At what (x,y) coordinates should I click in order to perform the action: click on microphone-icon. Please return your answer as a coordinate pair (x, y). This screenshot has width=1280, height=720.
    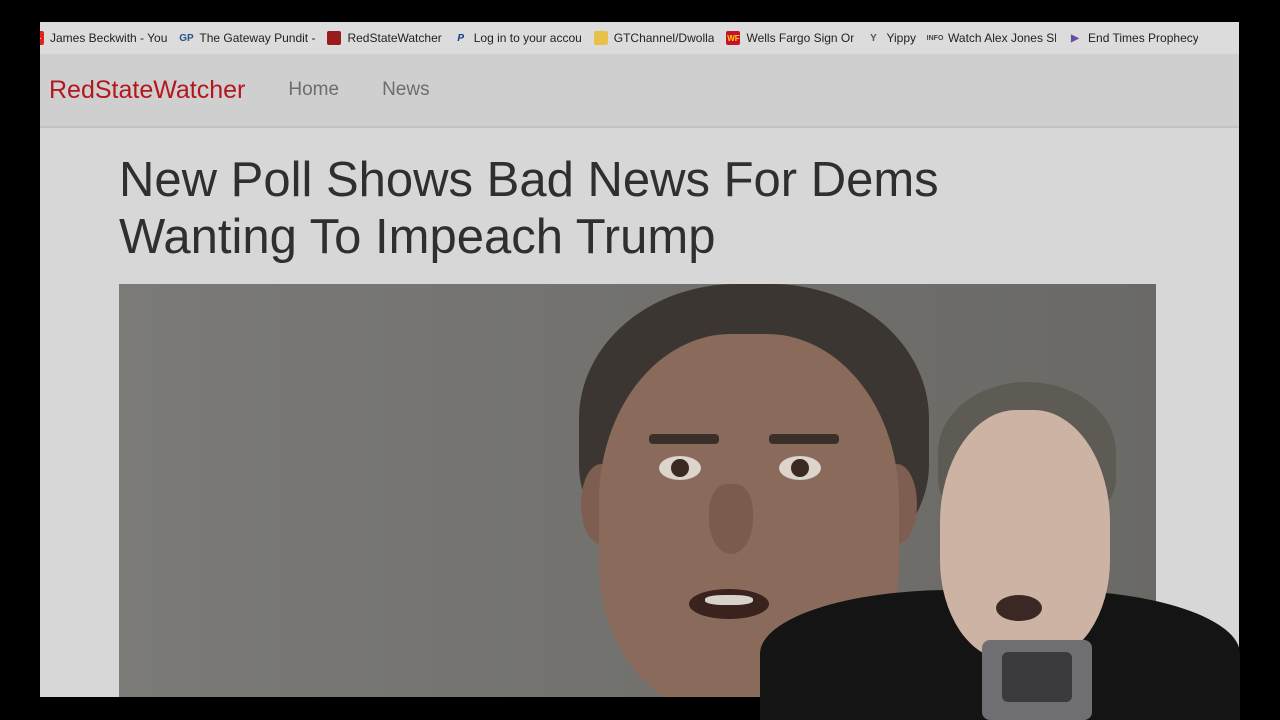
    Looking at the image, I should click on (1037, 680).